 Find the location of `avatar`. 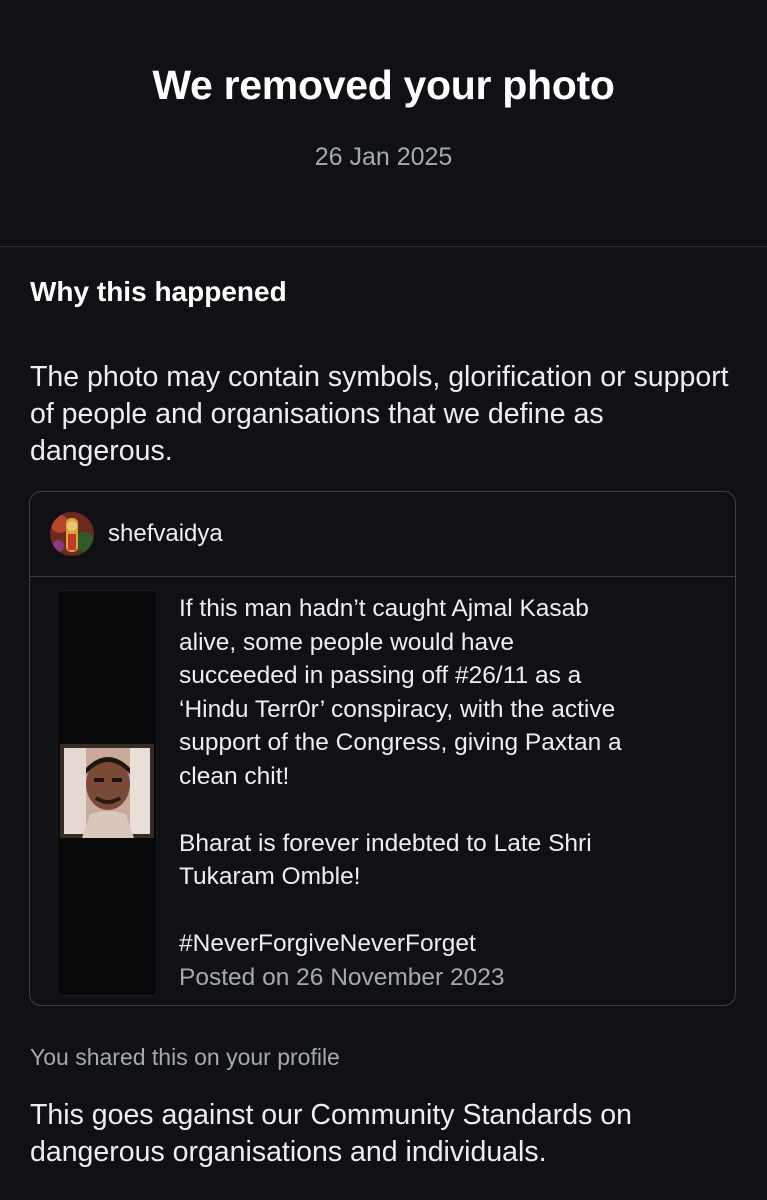

avatar is located at coordinates (72, 534).